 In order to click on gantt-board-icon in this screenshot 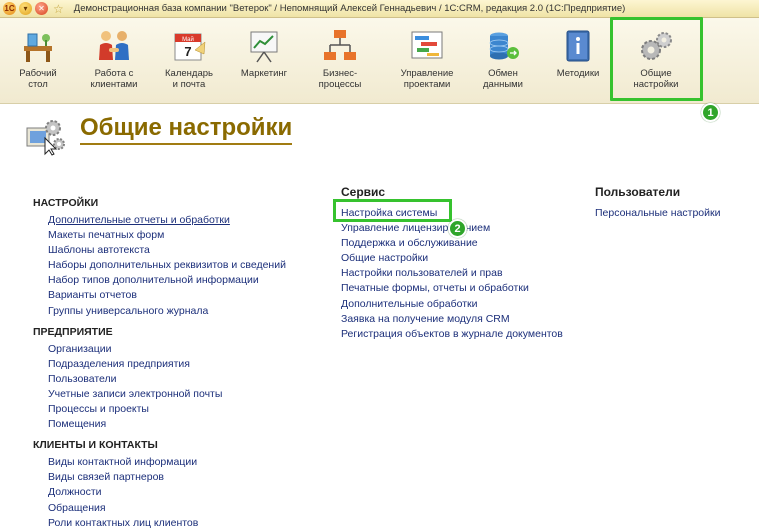, I will do `click(427, 46)`.